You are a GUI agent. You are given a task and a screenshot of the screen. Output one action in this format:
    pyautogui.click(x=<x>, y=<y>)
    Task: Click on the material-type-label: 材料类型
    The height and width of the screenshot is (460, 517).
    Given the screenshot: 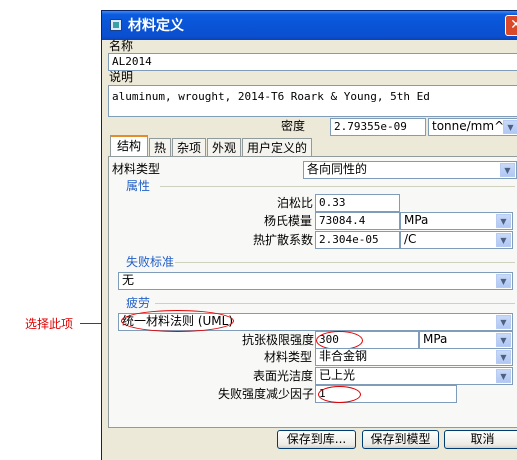 What is the action you would take?
    pyautogui.click(x=136, y=169)
    